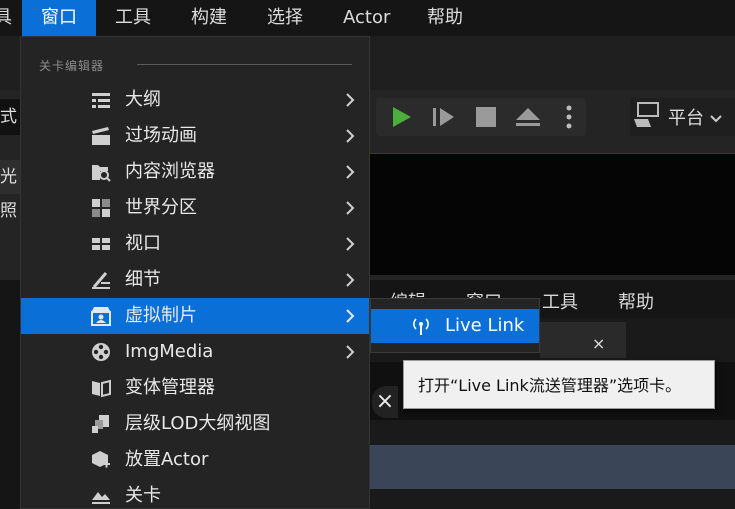  I want to click on menu-item-label: 放置Actor, so click(167, 459).